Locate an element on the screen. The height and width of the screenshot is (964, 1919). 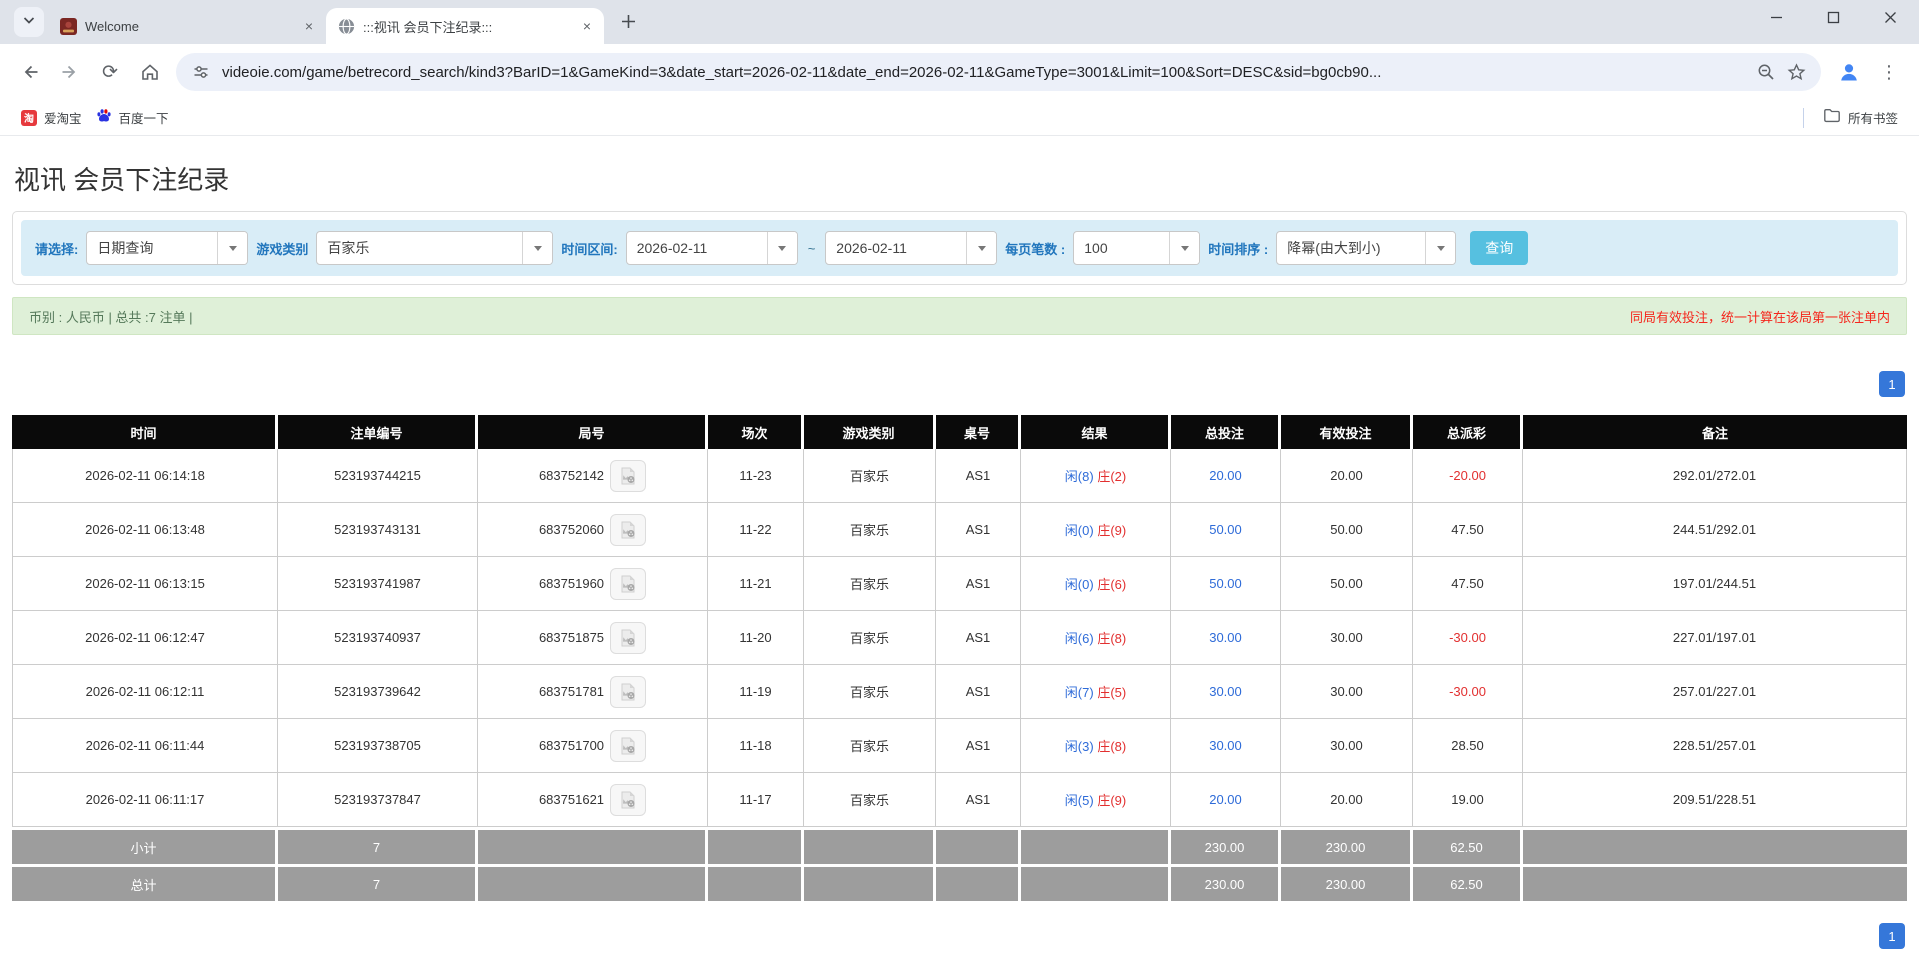
cell-result: 闲(5) 庄(9) is located at coordinates (1096, 800).